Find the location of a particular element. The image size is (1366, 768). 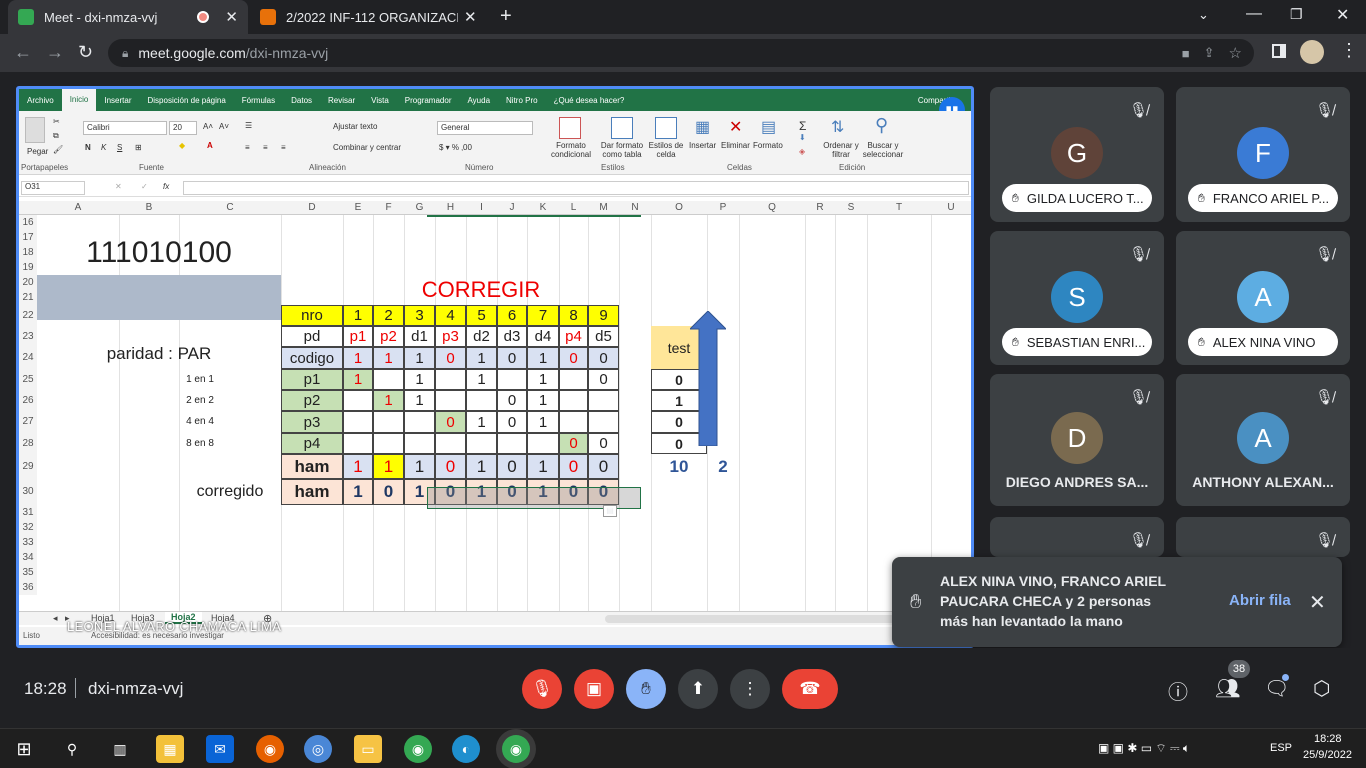

corrected-label: corregido is located at coordinates (230, 492).